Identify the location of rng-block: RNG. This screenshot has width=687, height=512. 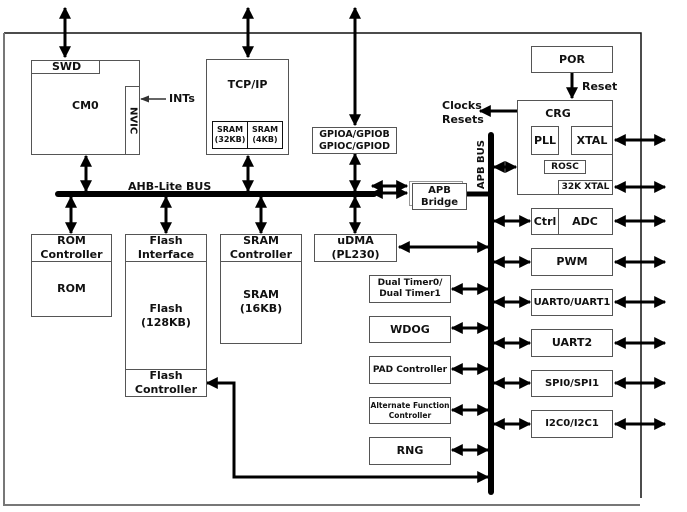
(410, 451).